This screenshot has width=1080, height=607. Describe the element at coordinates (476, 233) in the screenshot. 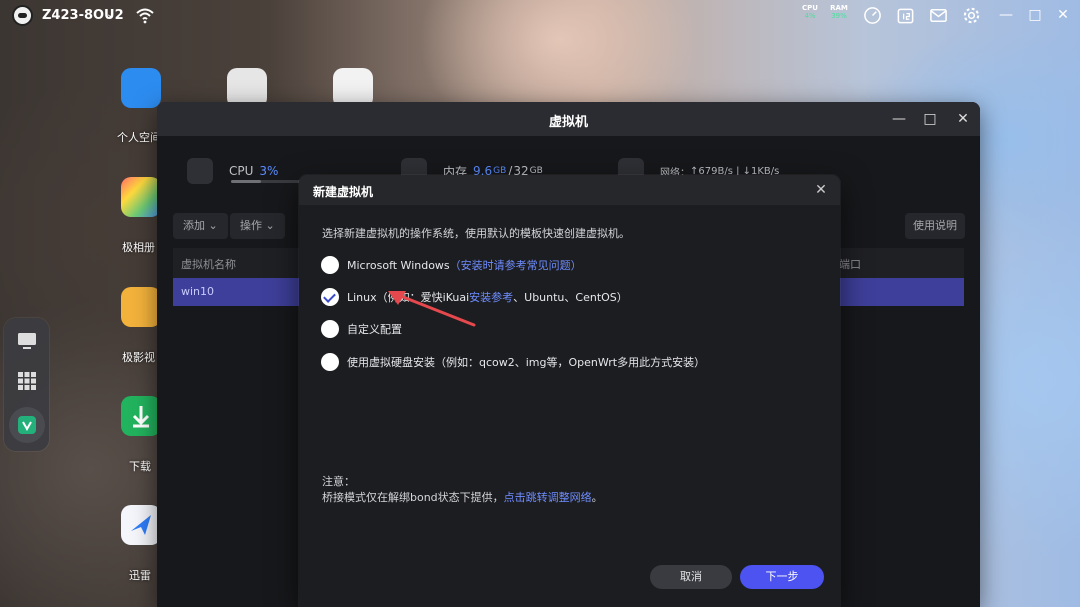

I see `dialog-description: 选择新建虚拟机的操作系统，使用默认的模板快速创建虚拟机。` at that location.